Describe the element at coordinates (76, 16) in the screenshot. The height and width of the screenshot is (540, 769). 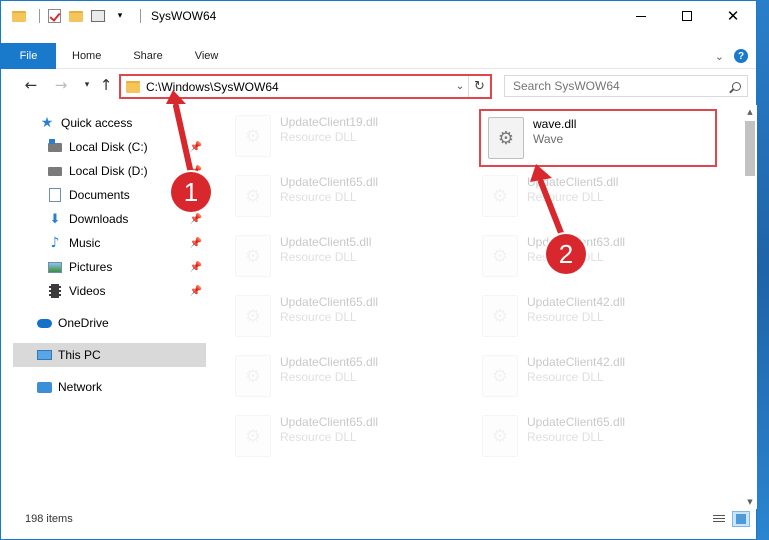
I see `new-folder-icon` at that location.